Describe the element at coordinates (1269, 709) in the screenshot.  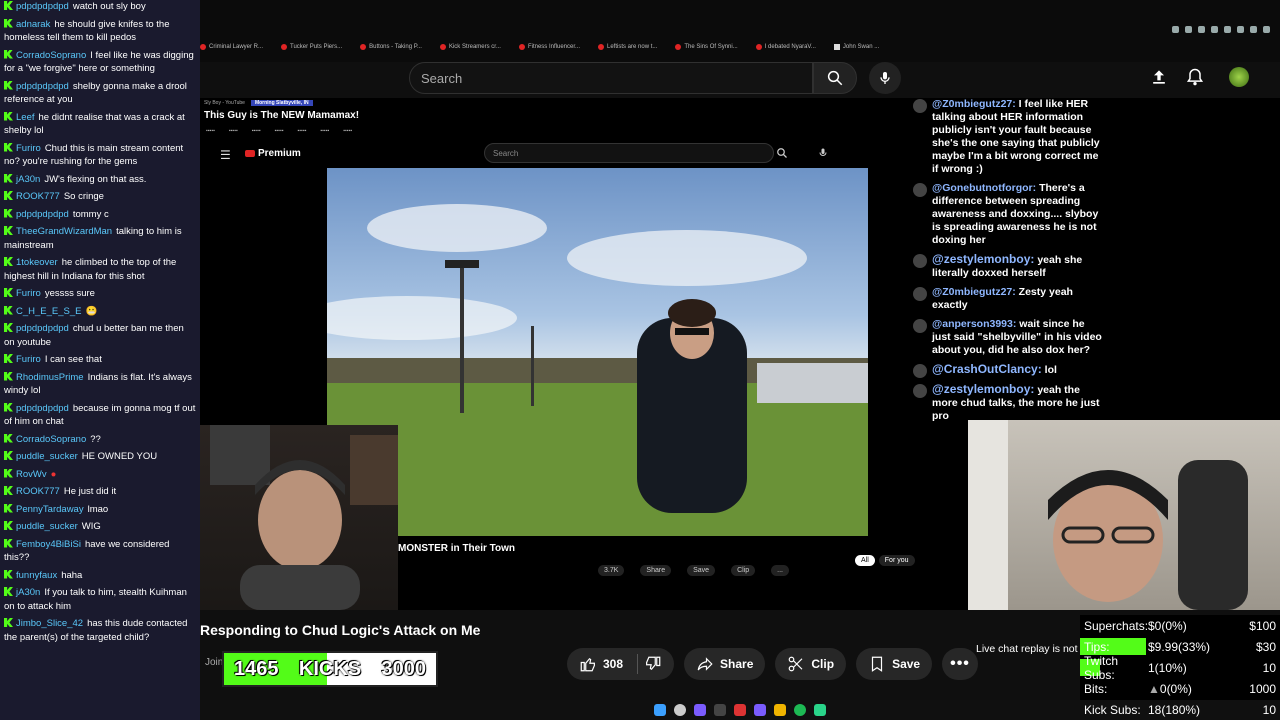
I see `goal-target: 10` at that location.